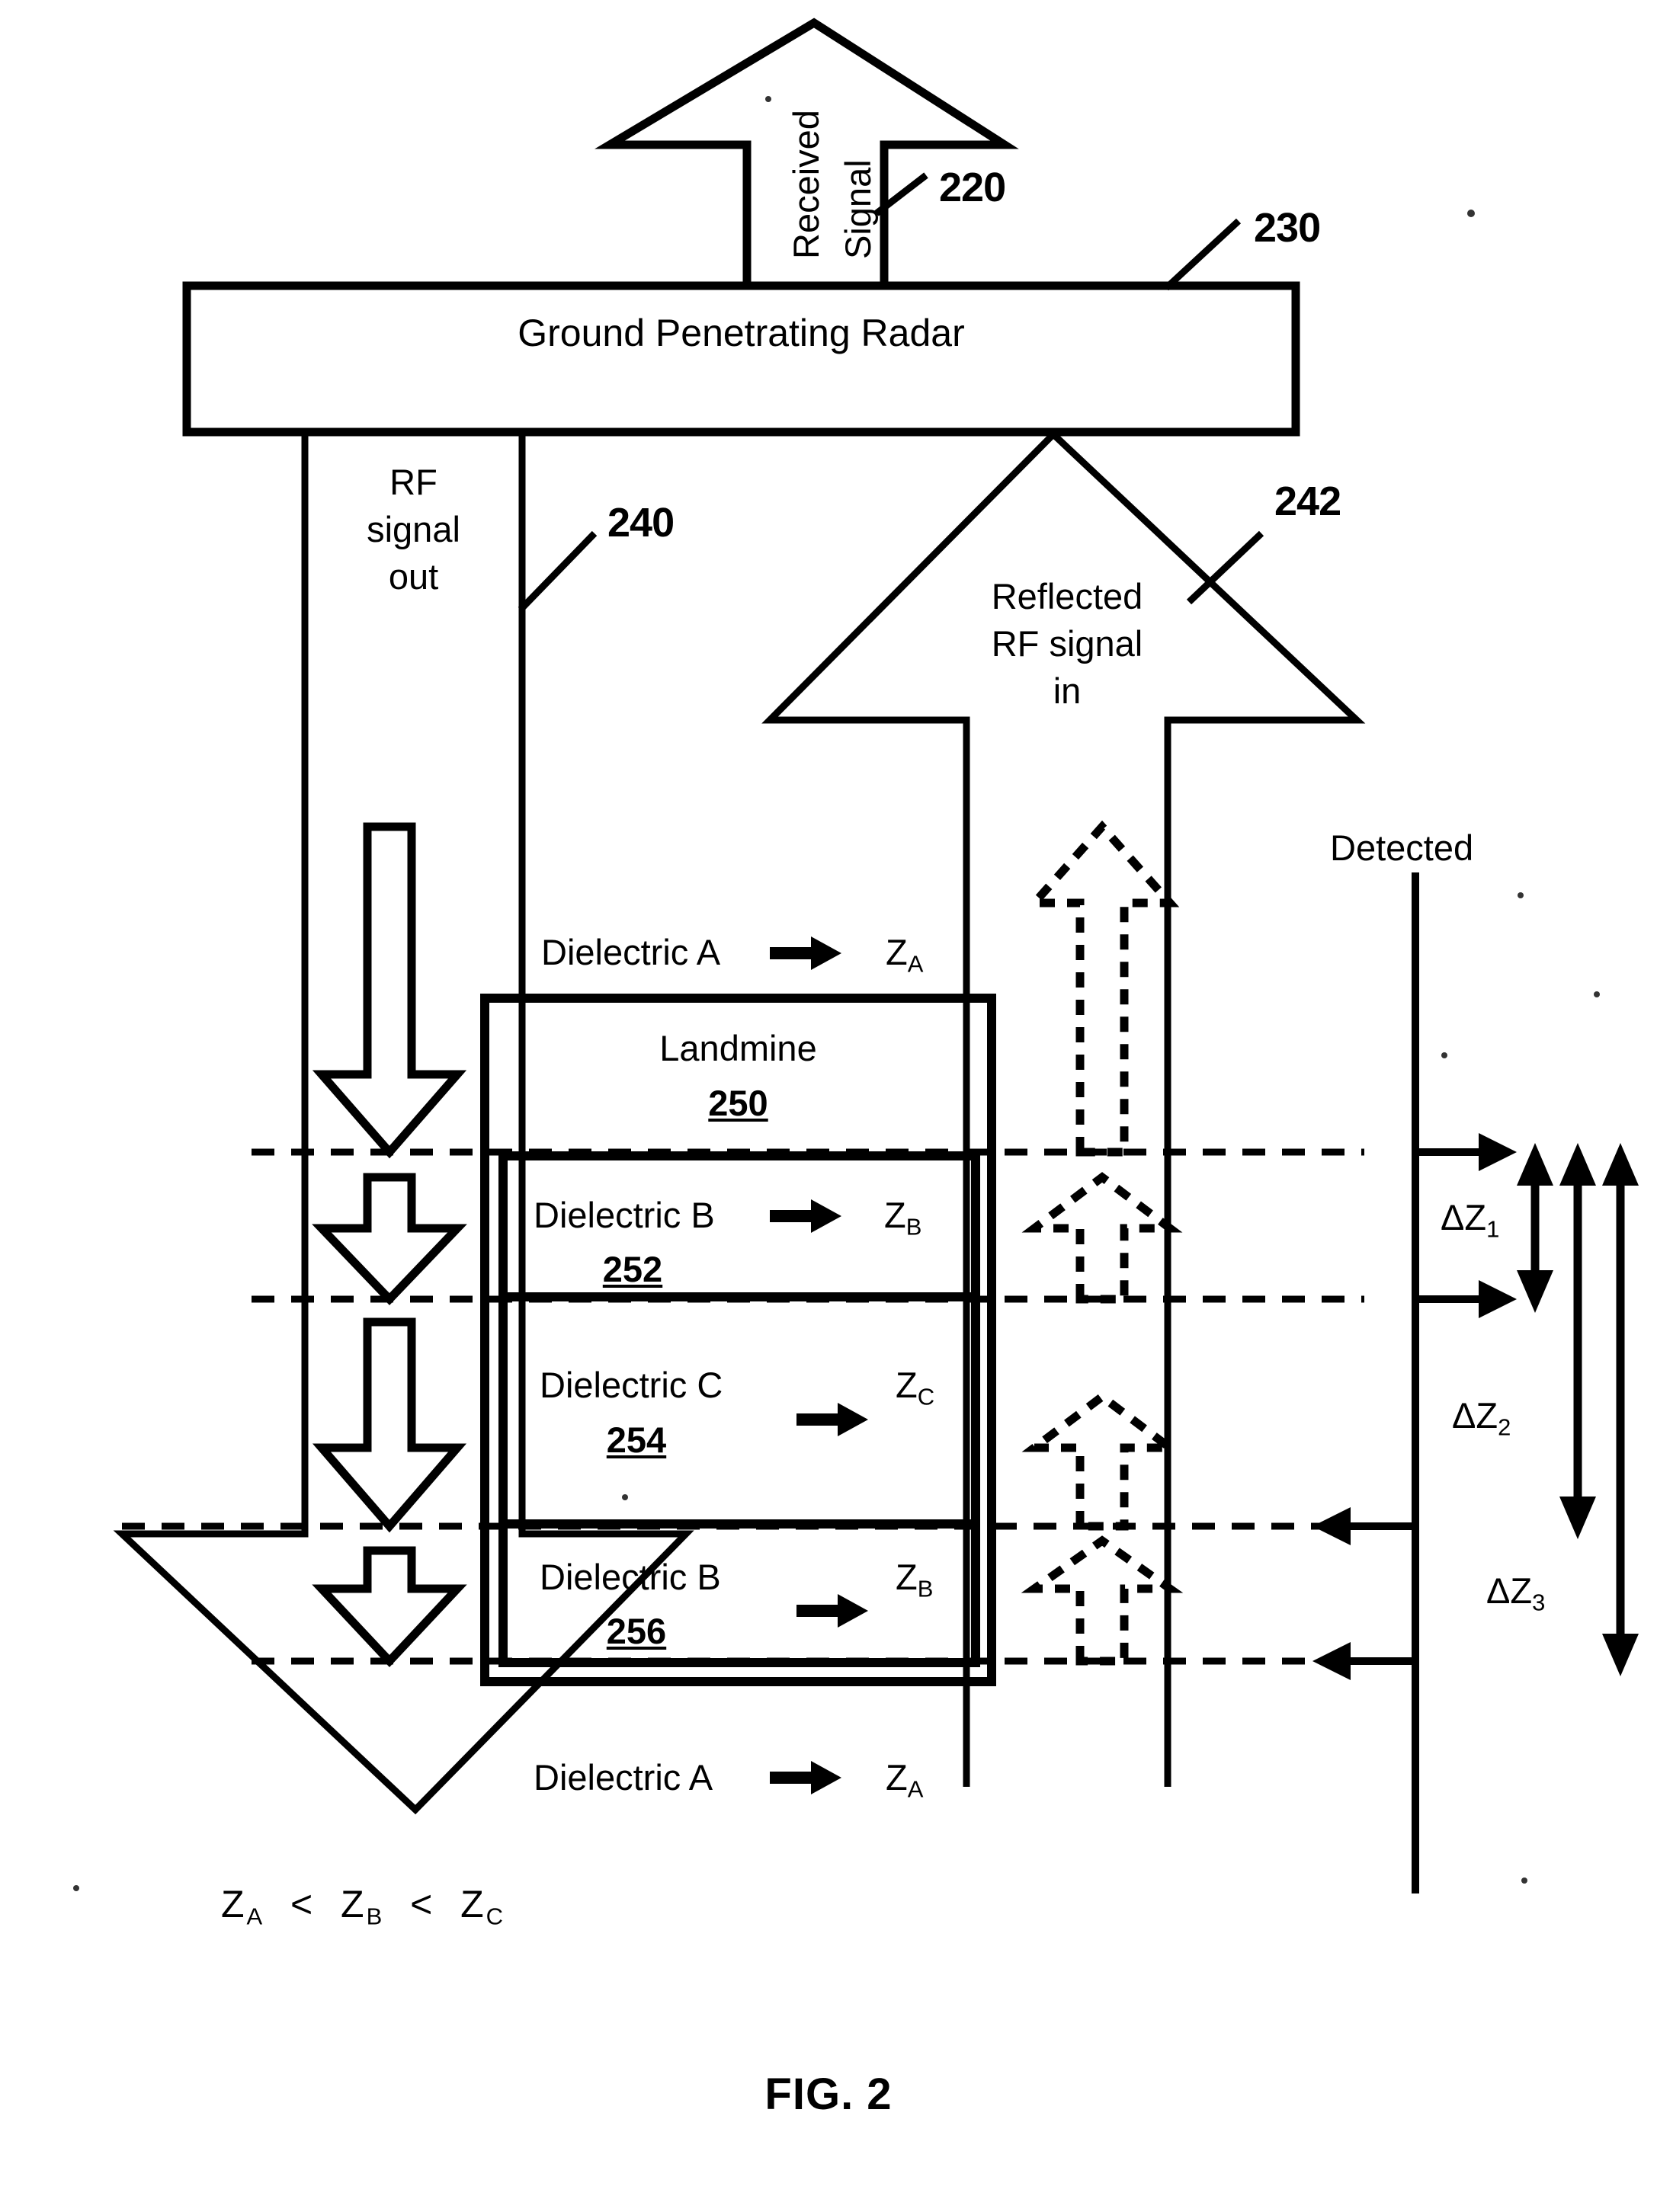  Describe the element at coordinates (1620, 1655) in the screenshot. I see `delta-z3-head-bot` at that location.